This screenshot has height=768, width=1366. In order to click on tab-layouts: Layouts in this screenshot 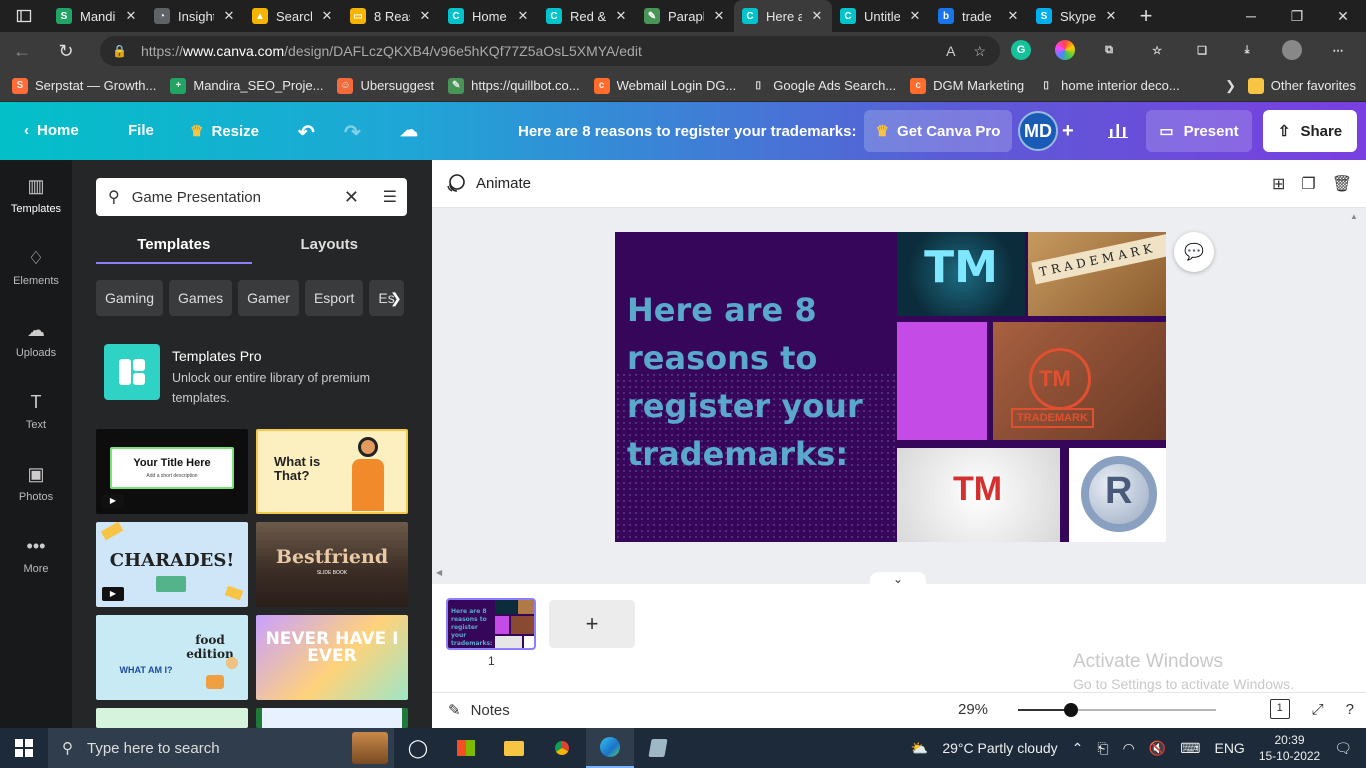, I will do `click(330, 248)`.